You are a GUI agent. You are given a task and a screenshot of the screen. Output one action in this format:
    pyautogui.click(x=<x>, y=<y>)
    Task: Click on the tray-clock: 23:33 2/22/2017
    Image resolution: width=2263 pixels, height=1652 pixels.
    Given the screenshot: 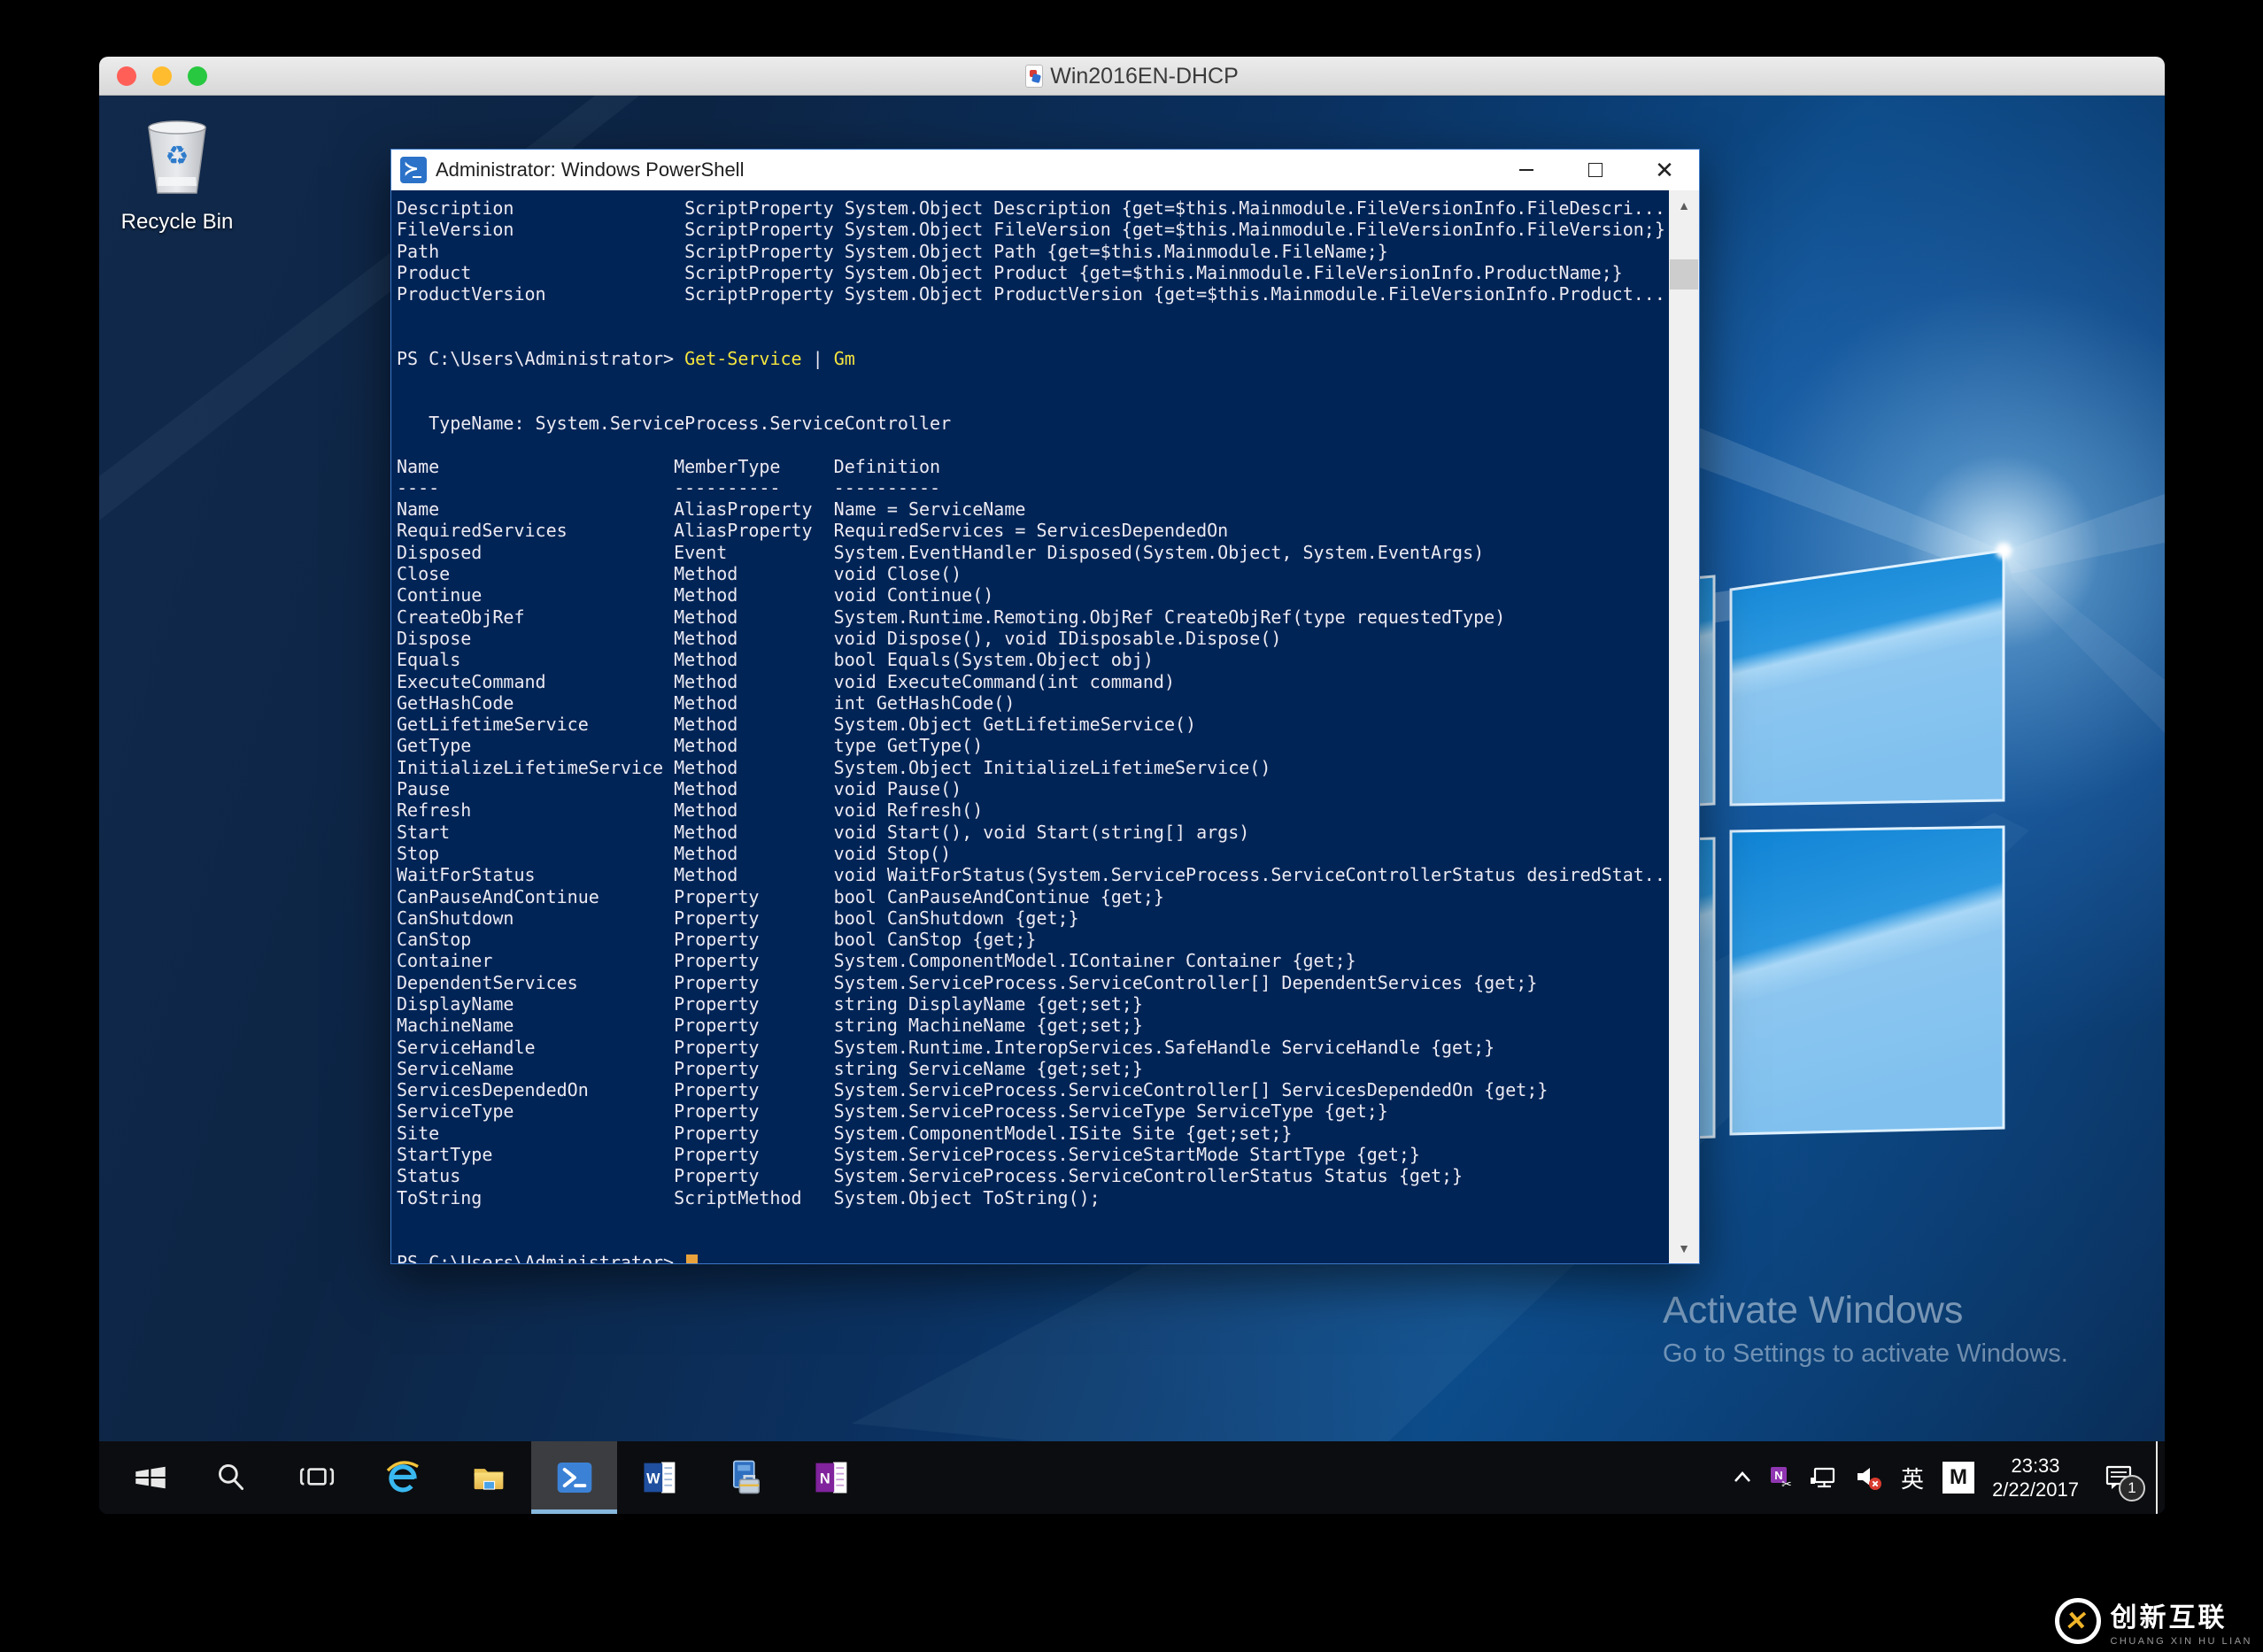 What is the action you would take?
    pyautogui.click(x=2035, y=1477)
    